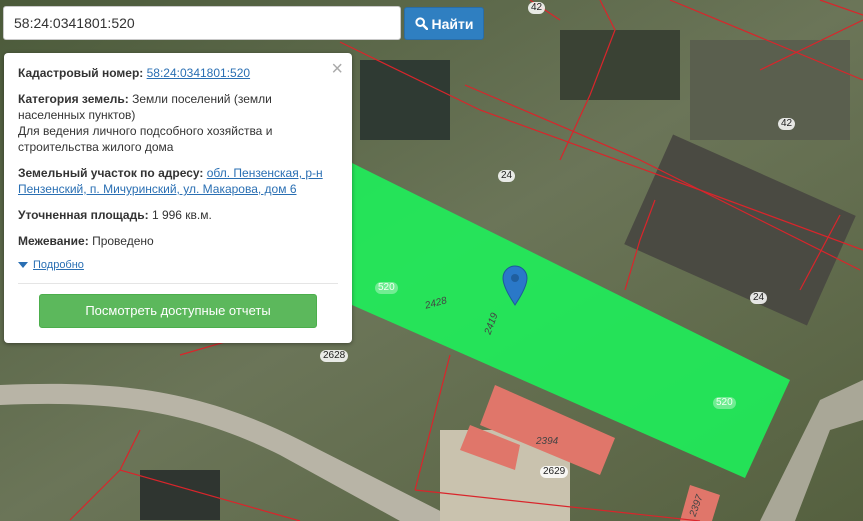 The width and height of the screenshot is (863, 521). What do you see at coordinates (337, 69) in the screenshot?
I see `close-icon: ×` at bounding box center [337, 69].